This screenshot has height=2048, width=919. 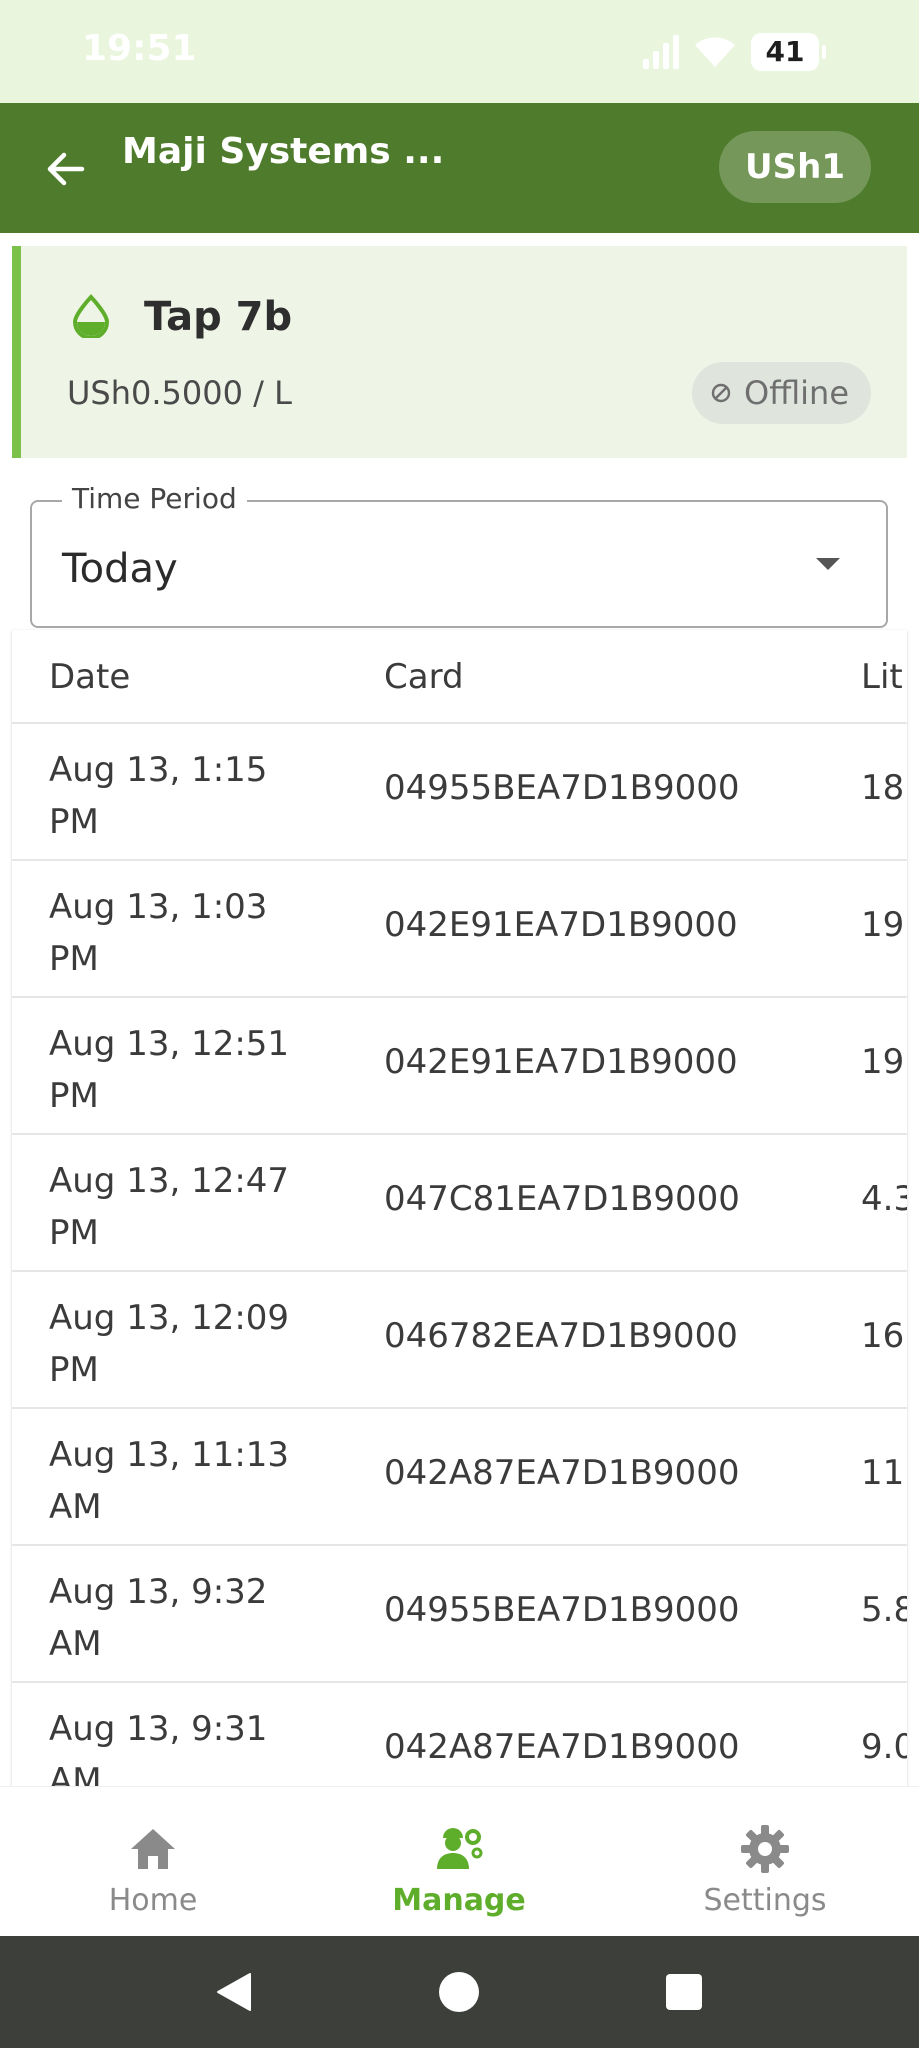 What do you see at coordinates (424, 677) in the screenshot?
I see `column-header-card: Card` at bounding box center [424, 677].